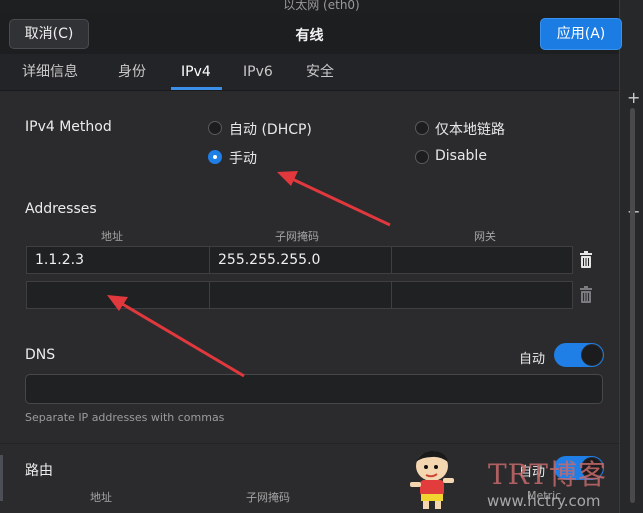  I want to click on watermark-text: TRT博客, so click(547, 474).